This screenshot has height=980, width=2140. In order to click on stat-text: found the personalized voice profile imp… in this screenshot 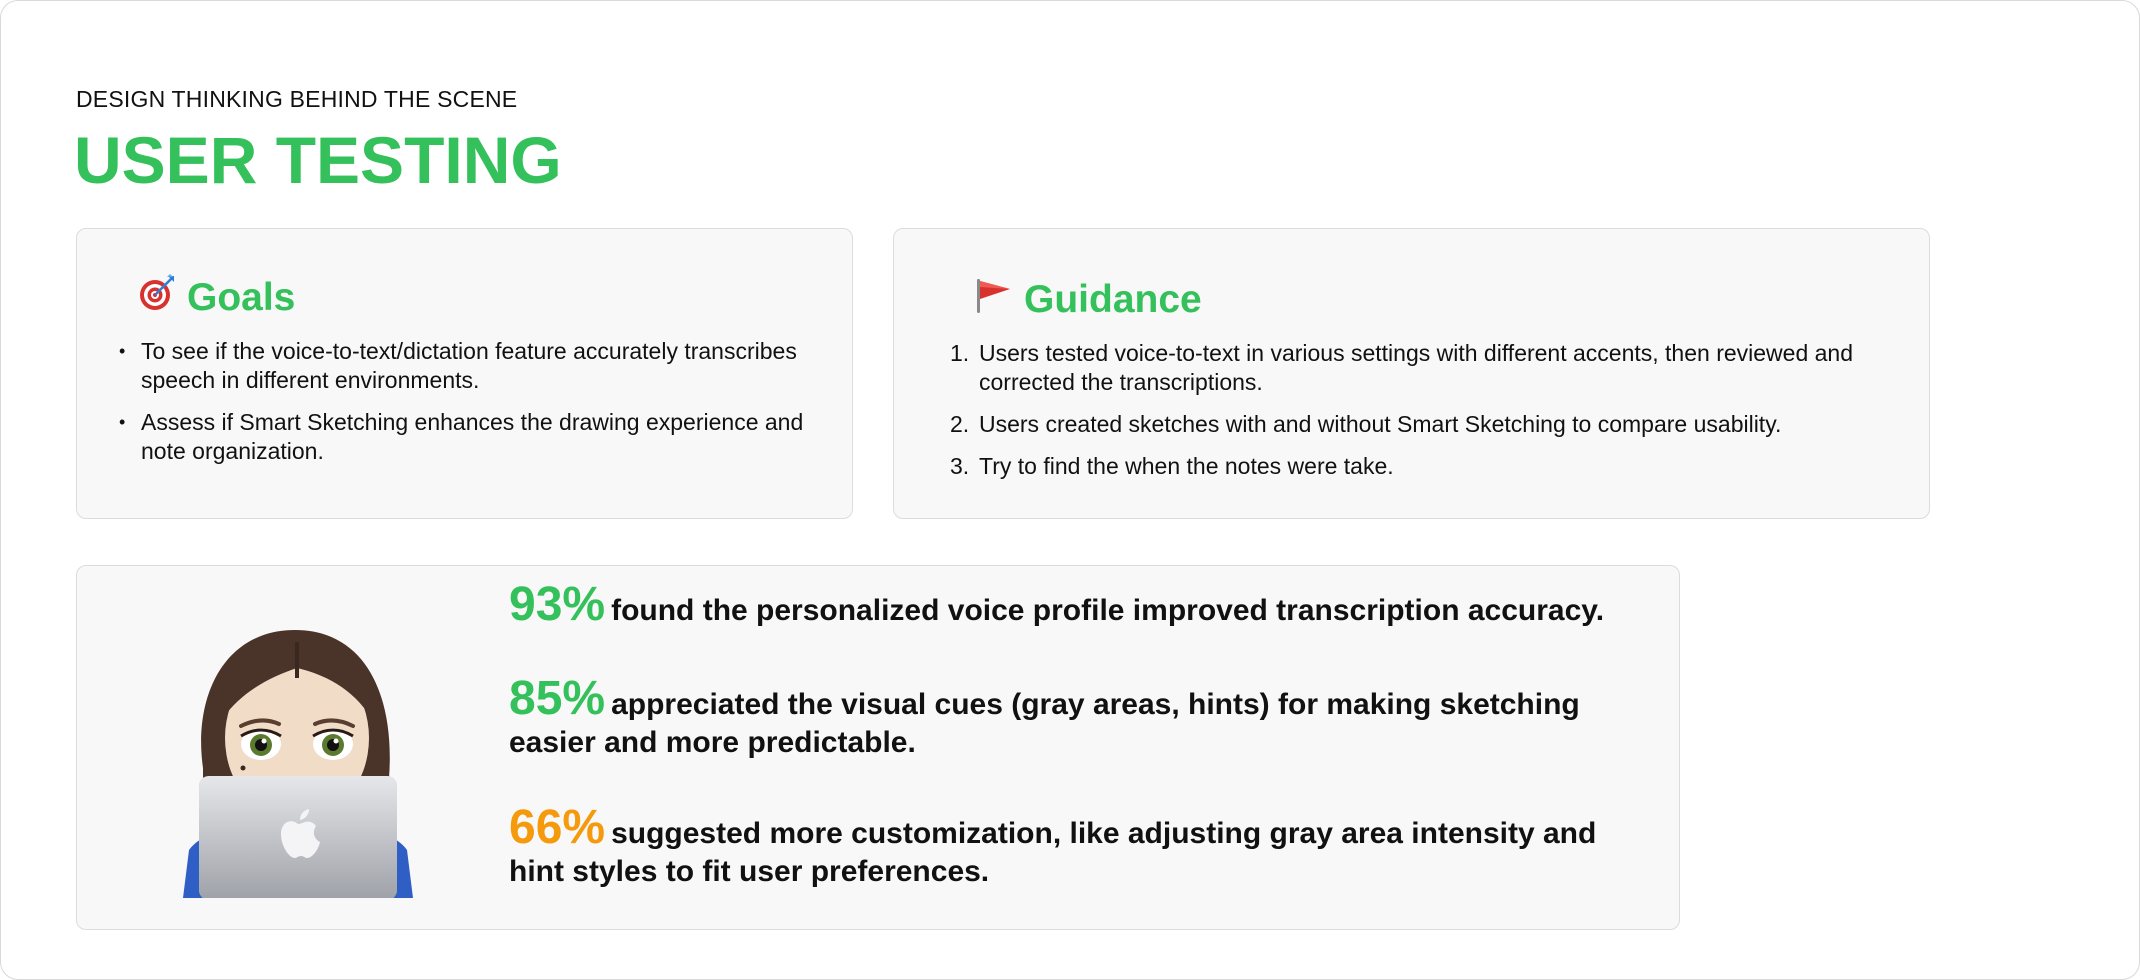, I will do `click(1108, 610)`.